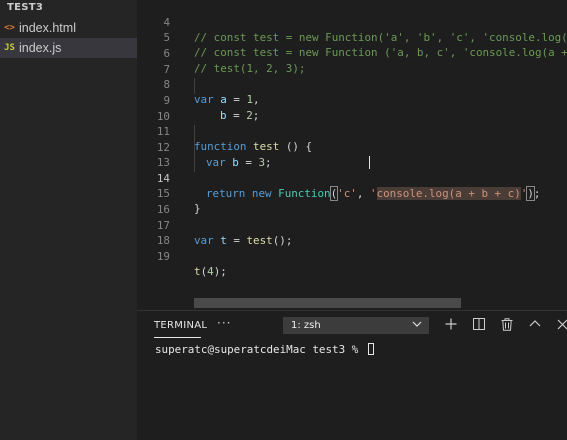  I want to click on code-line: 6 // test(1, 2, 3);, so click(352, 53).